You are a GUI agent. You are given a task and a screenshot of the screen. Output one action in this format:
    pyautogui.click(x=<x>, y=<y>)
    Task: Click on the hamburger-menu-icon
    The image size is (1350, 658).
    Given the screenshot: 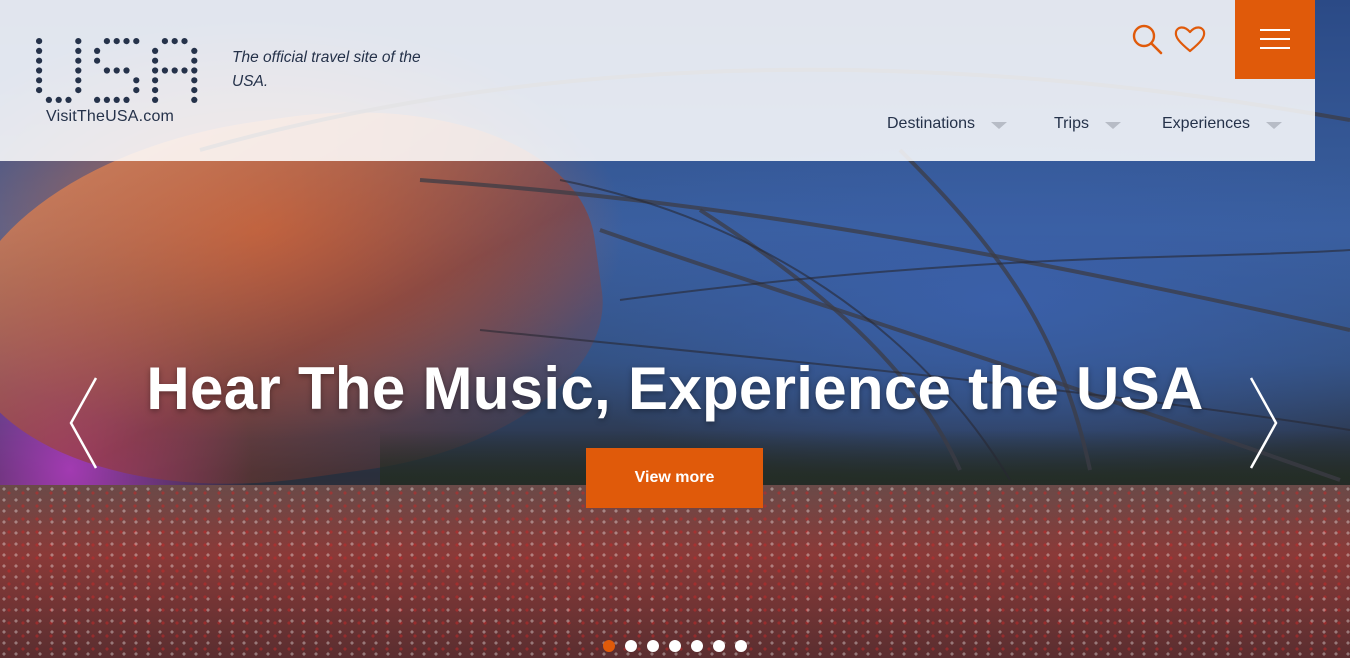 What is the action you would take?
    pyautogui.click(x=1275, y=30)
    